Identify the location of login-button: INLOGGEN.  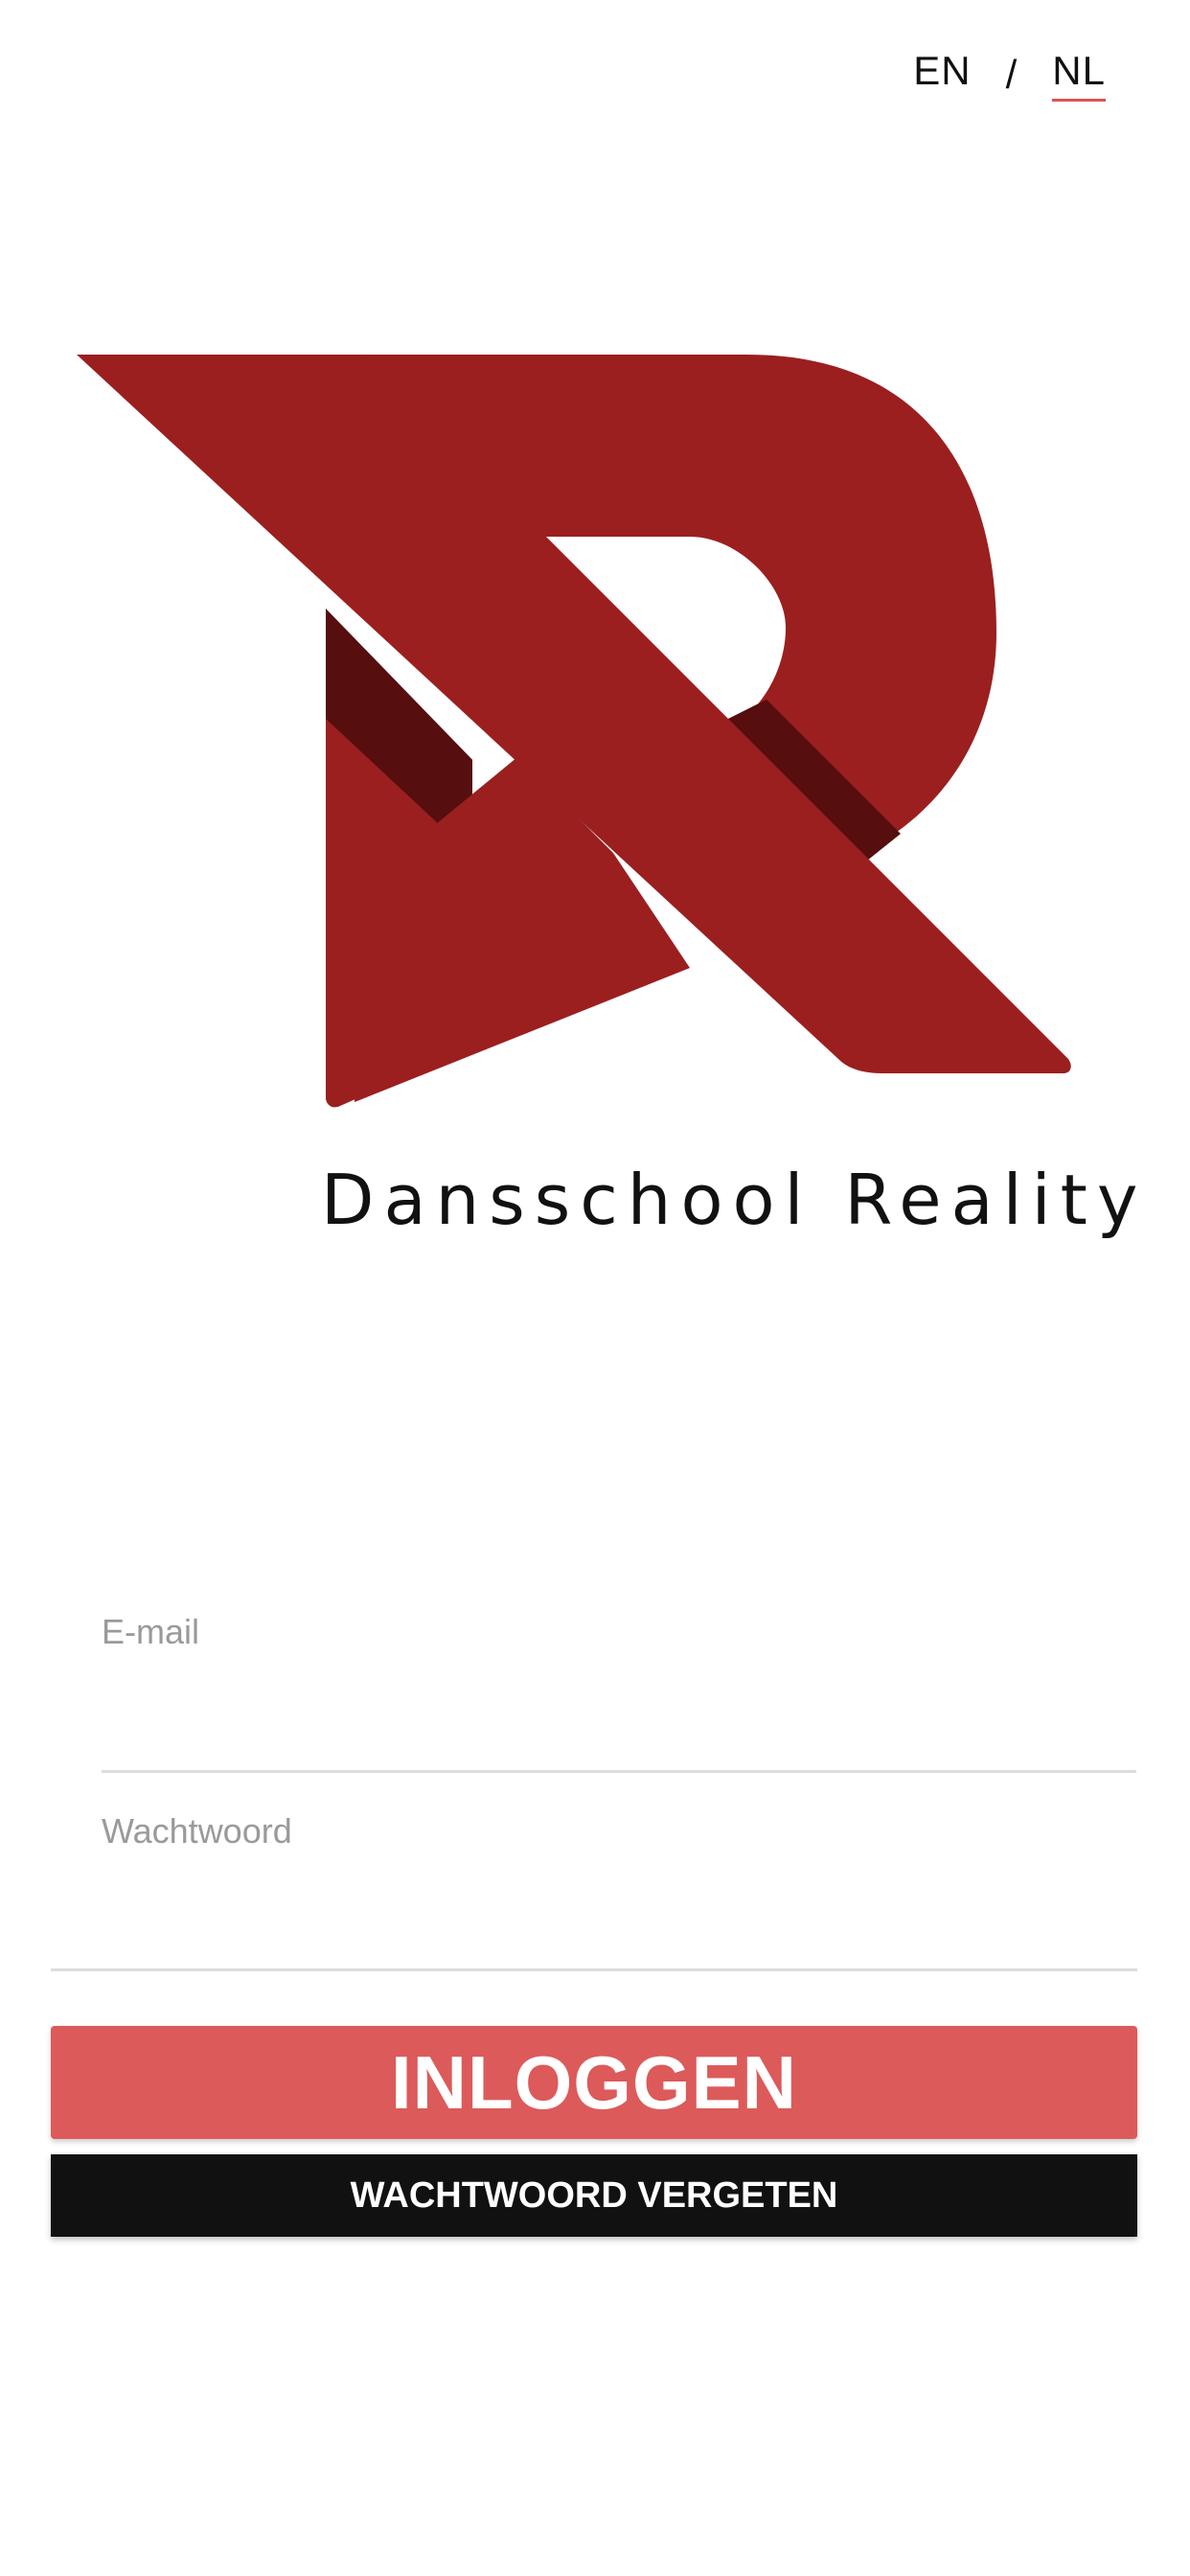
(594, 2082).